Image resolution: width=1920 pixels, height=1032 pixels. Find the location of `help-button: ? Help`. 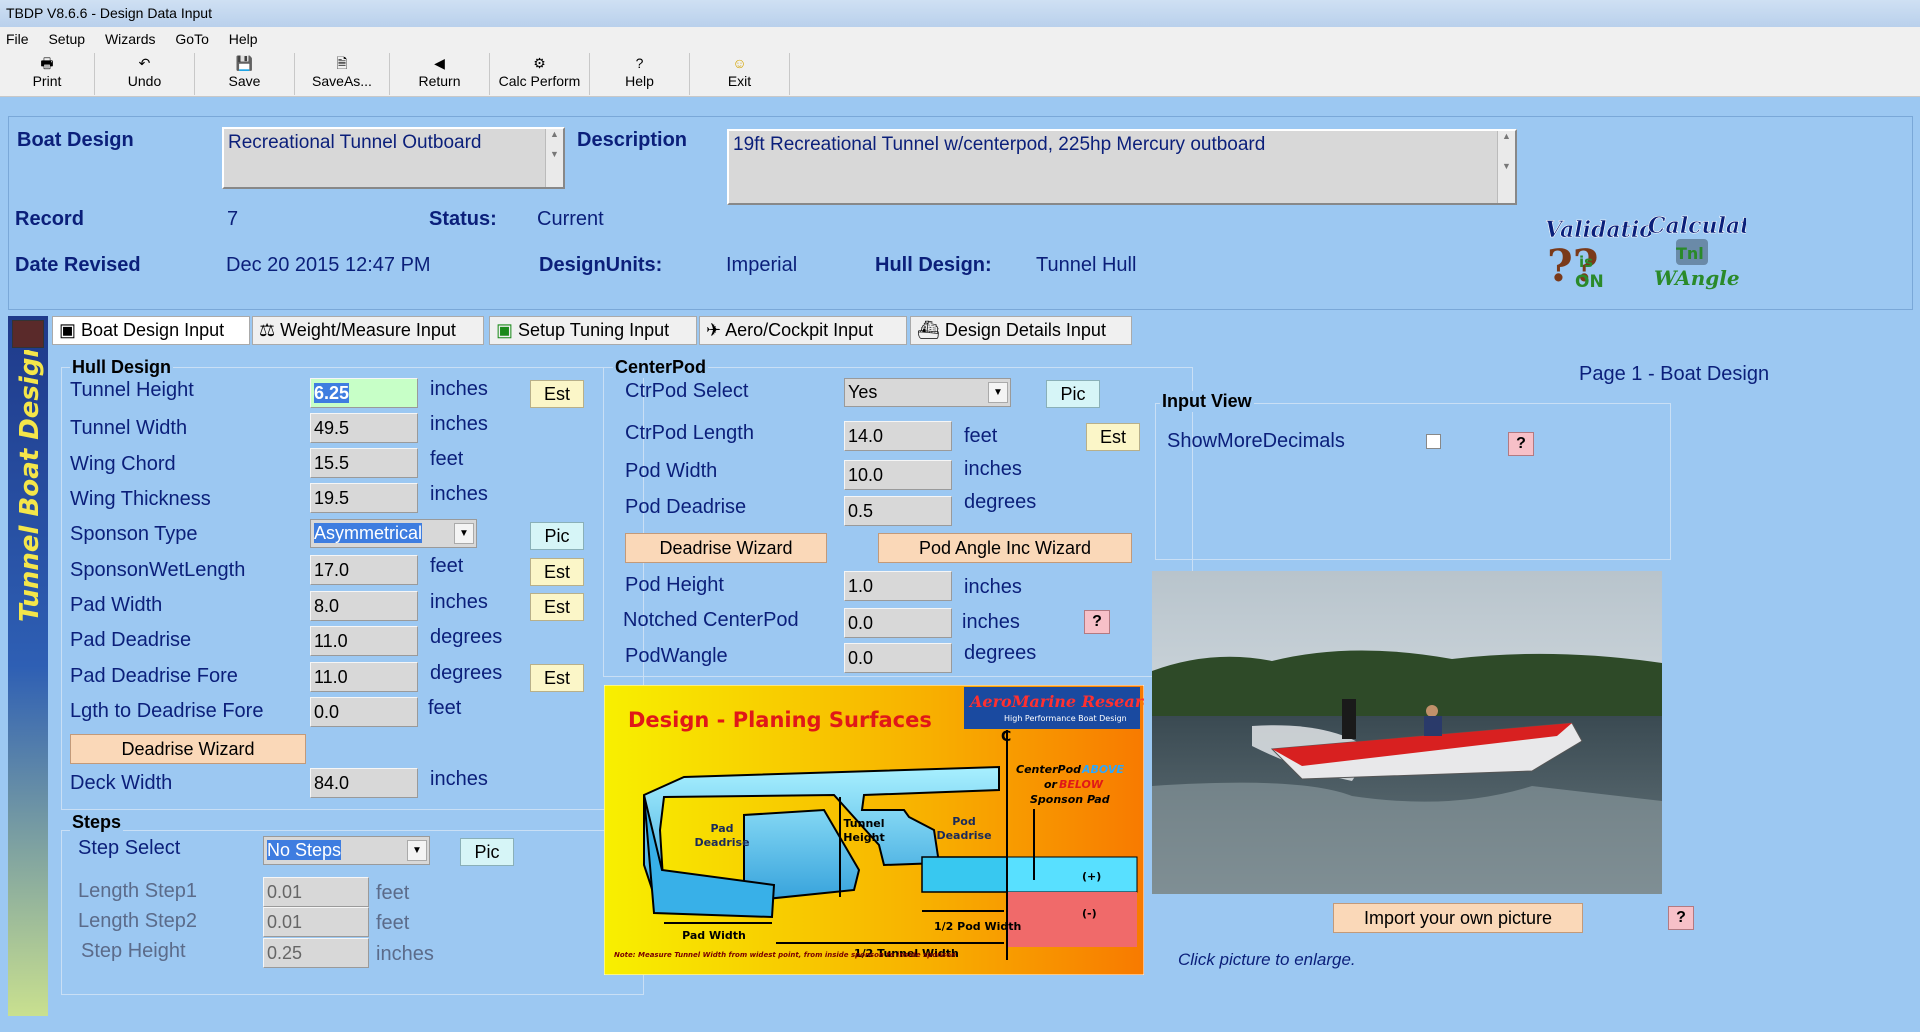

help-button: ? Help is located at coordinates (640, 74).